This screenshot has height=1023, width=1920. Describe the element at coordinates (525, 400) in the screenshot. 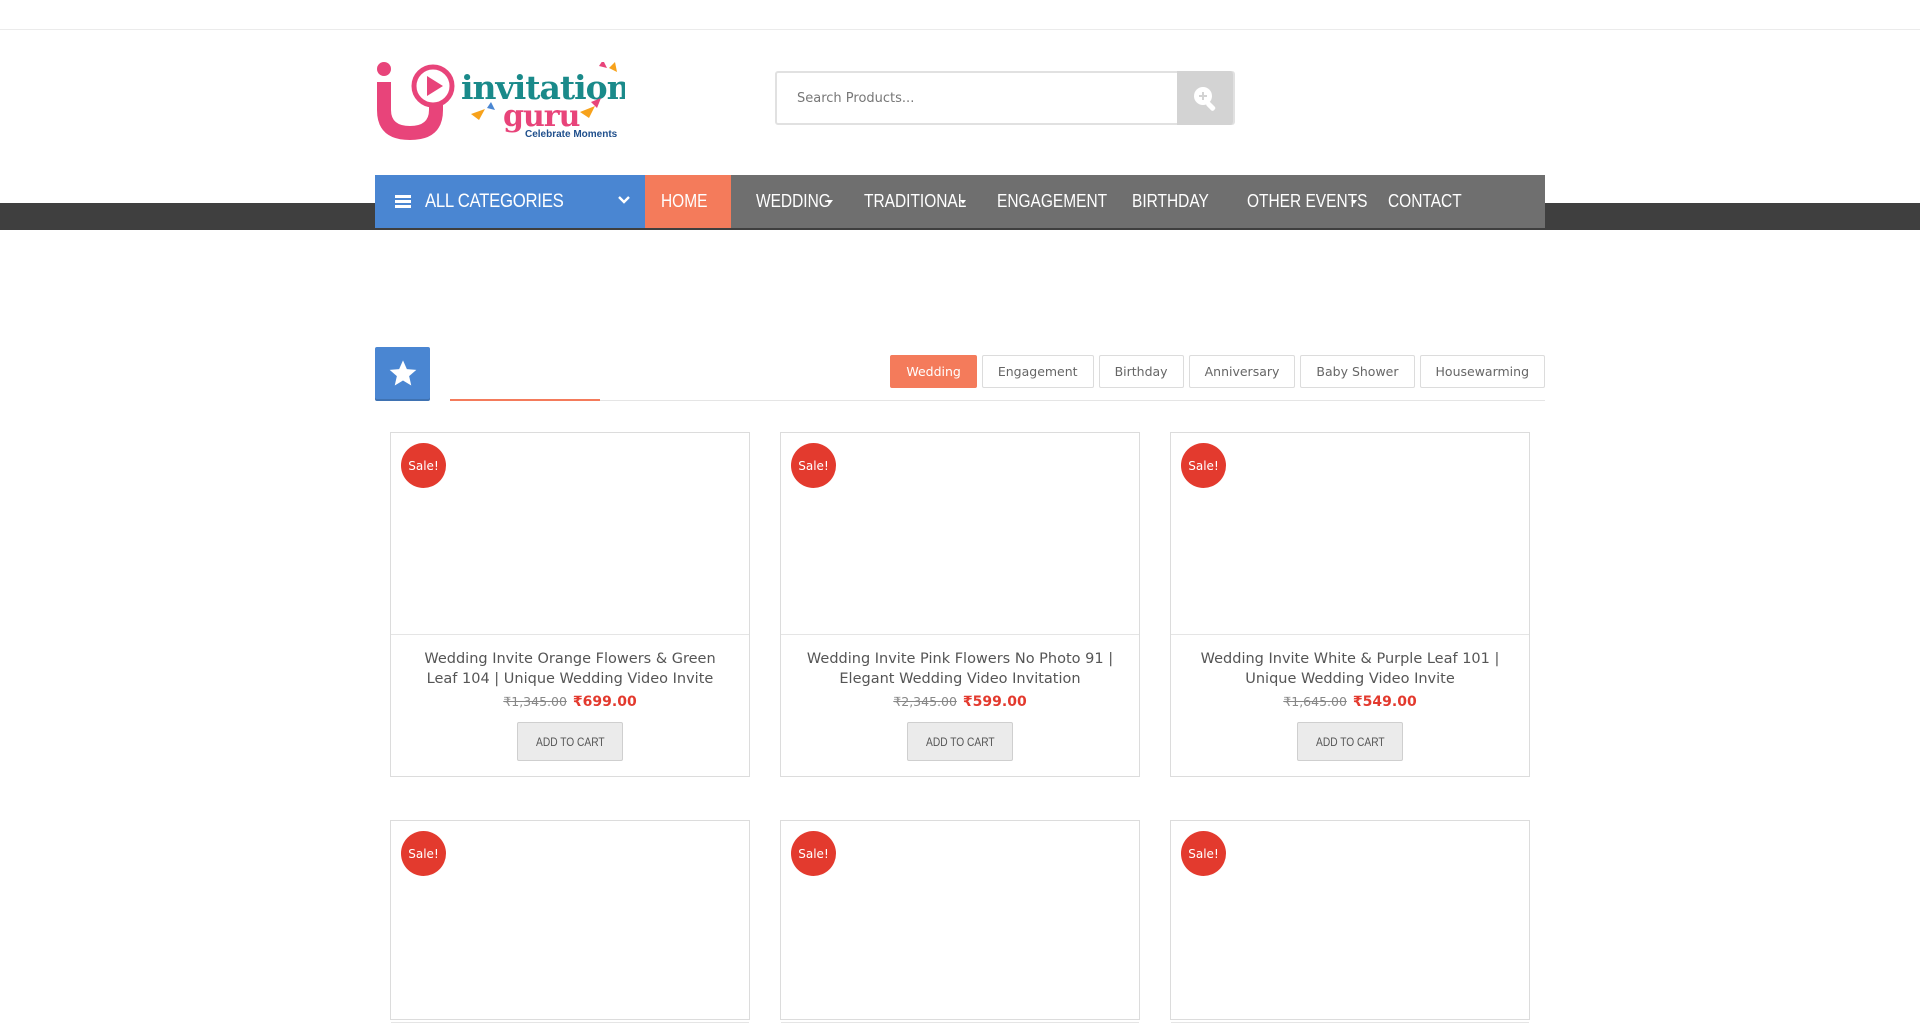

I see `section-divider-accent` at that location.